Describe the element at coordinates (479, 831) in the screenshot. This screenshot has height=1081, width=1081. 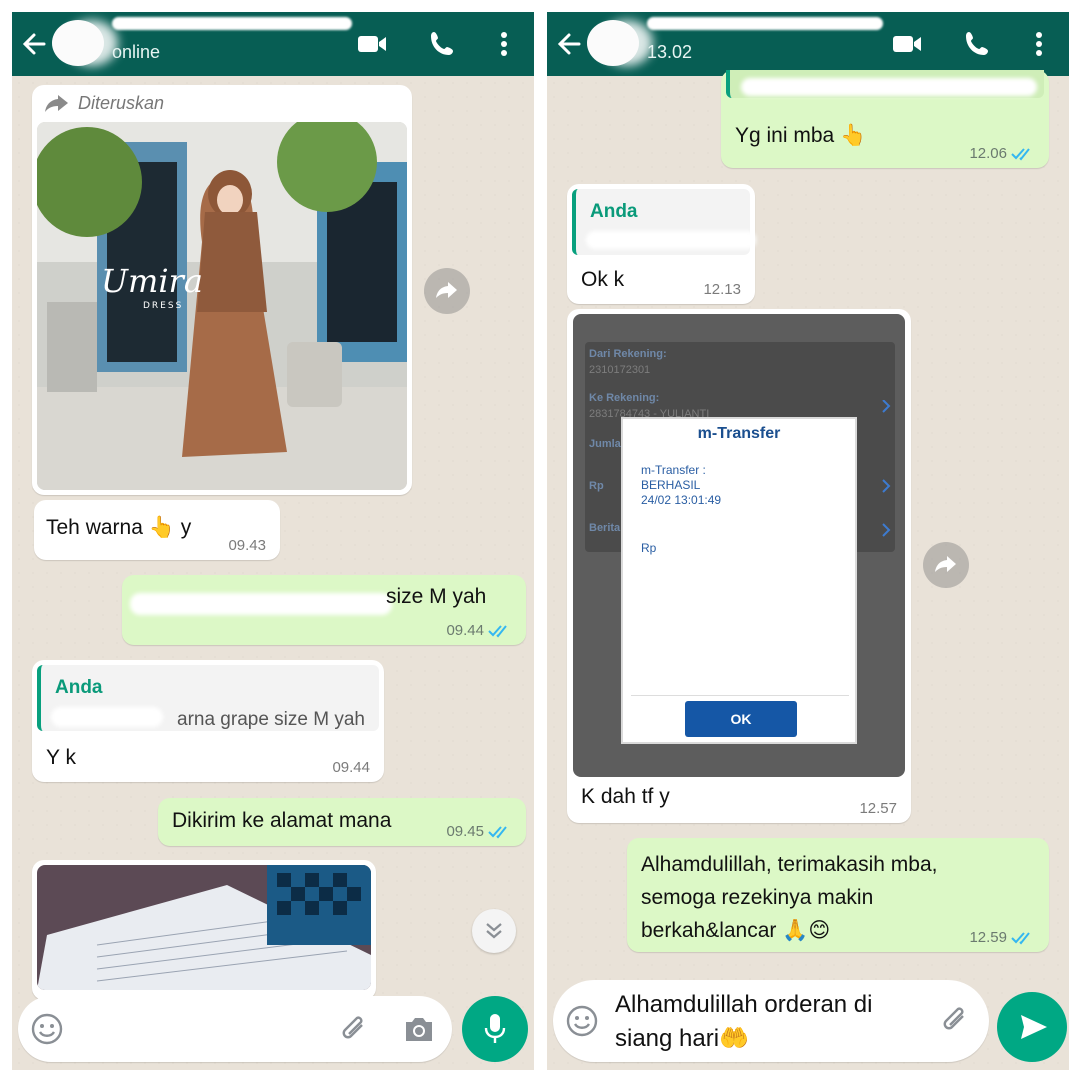
I see `message-time: 09.45` at that location.